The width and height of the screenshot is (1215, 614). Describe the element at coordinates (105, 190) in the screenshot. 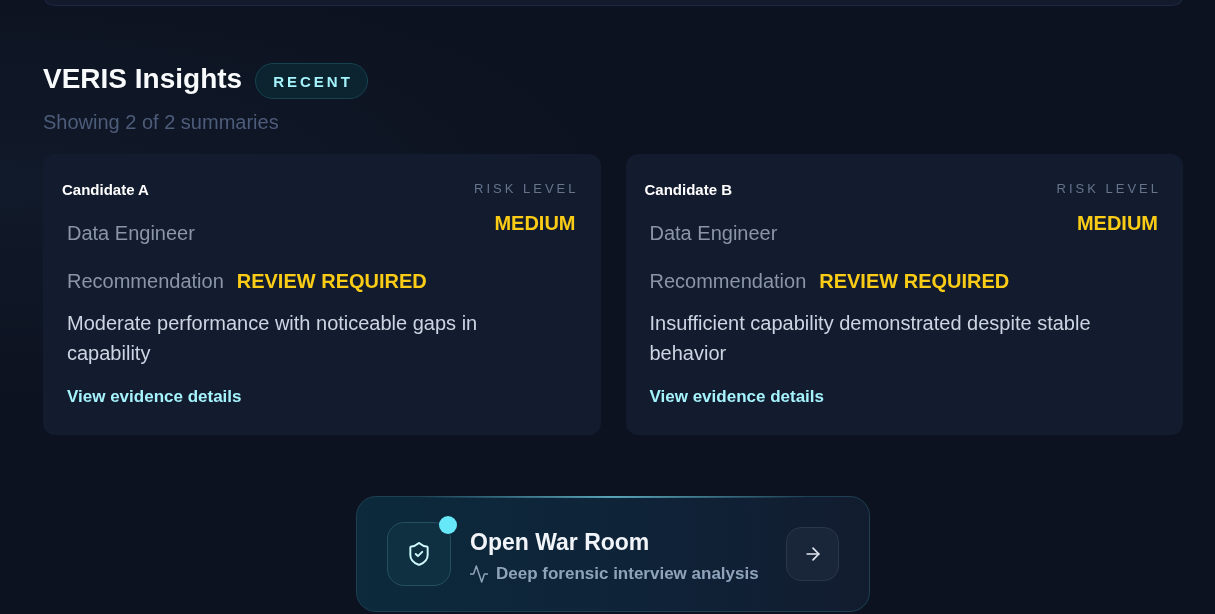

I see `candidate-name: Candidate A` at that location.